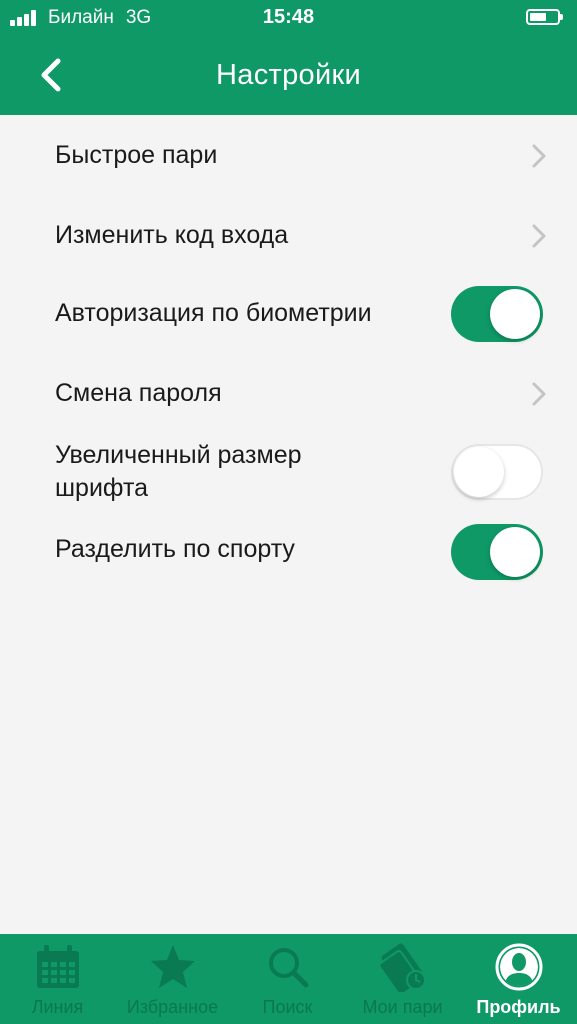 The image size is (577, 1024). What do you see at coordinates (138, 393) in the screenshot?
I see `setting-label: Смена пароля` at bounding box center [138, 393].